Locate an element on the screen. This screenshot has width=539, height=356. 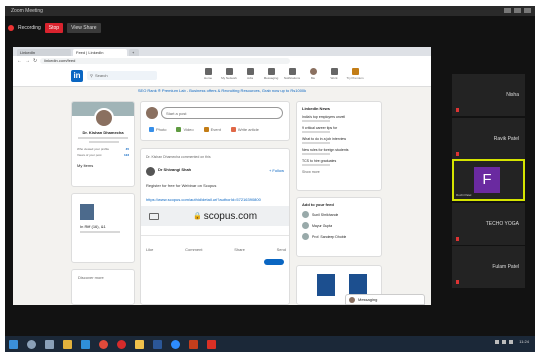
profile-avatar is located at coordinates (104, 118).